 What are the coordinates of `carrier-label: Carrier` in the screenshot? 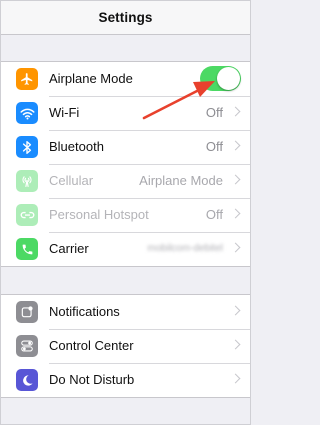 It's located at (69, 248).